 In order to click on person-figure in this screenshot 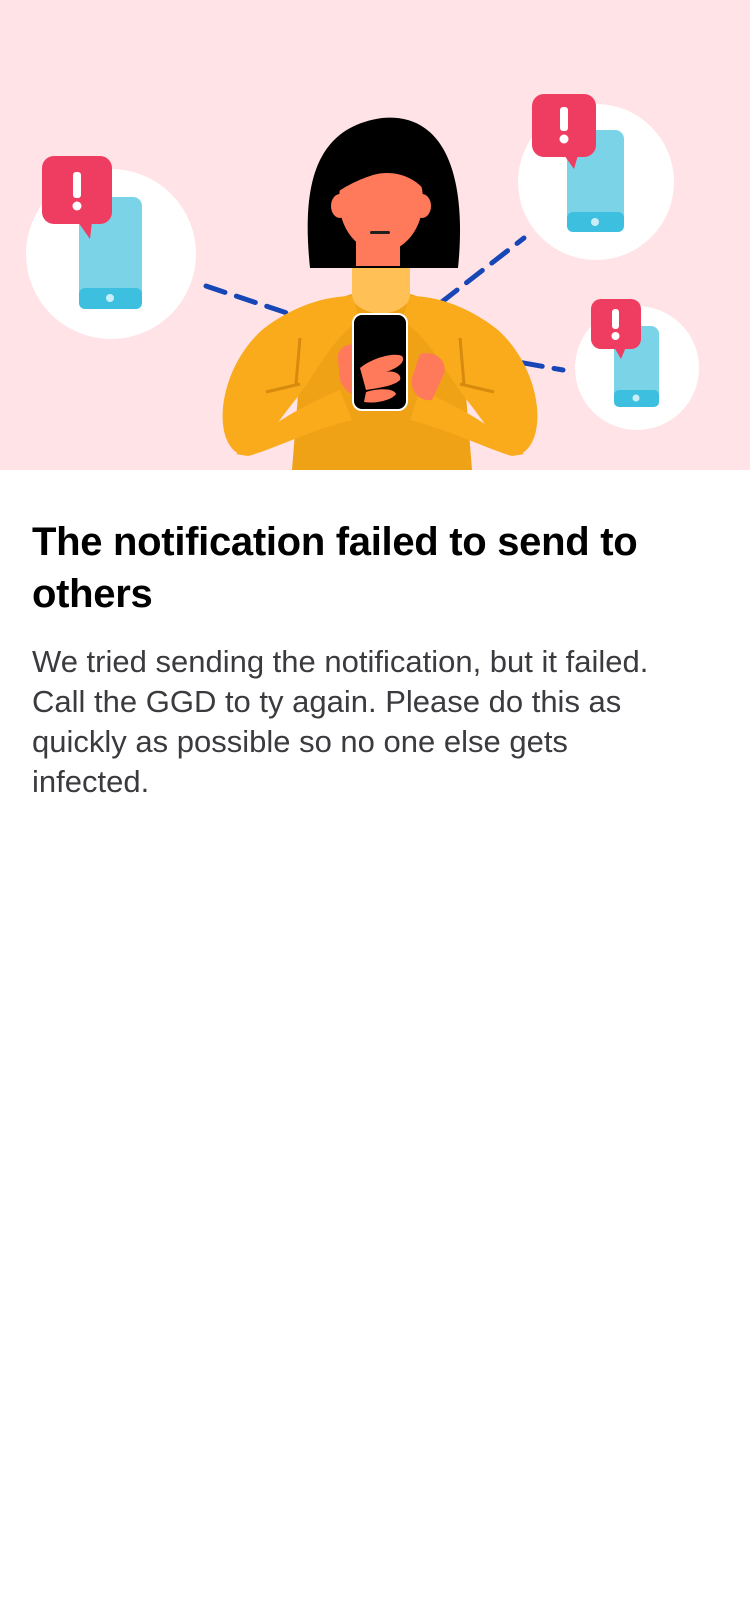, I will do `click(380, 293)`.